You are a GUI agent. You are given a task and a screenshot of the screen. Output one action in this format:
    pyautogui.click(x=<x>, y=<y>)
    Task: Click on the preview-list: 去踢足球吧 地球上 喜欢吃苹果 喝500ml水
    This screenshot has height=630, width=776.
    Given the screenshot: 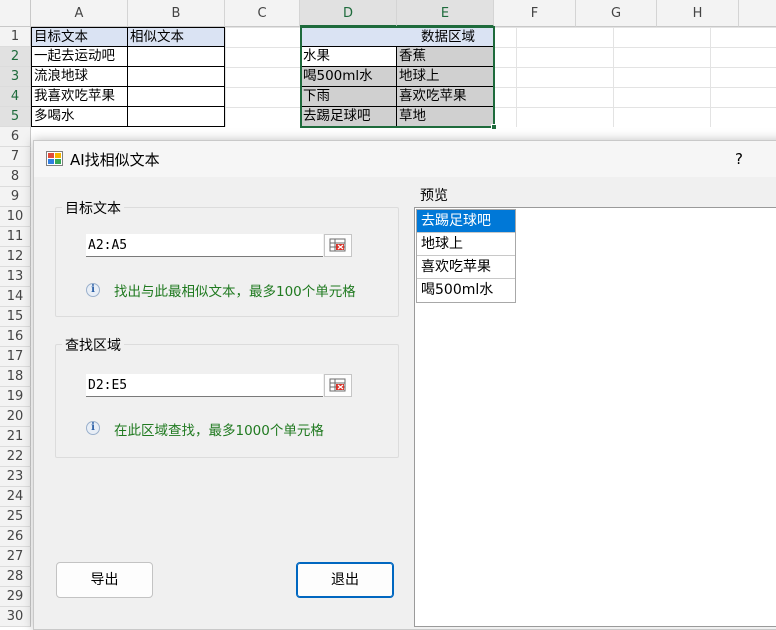 What is the action you would take?
    pyautogui.click(x=466, y=256)
    